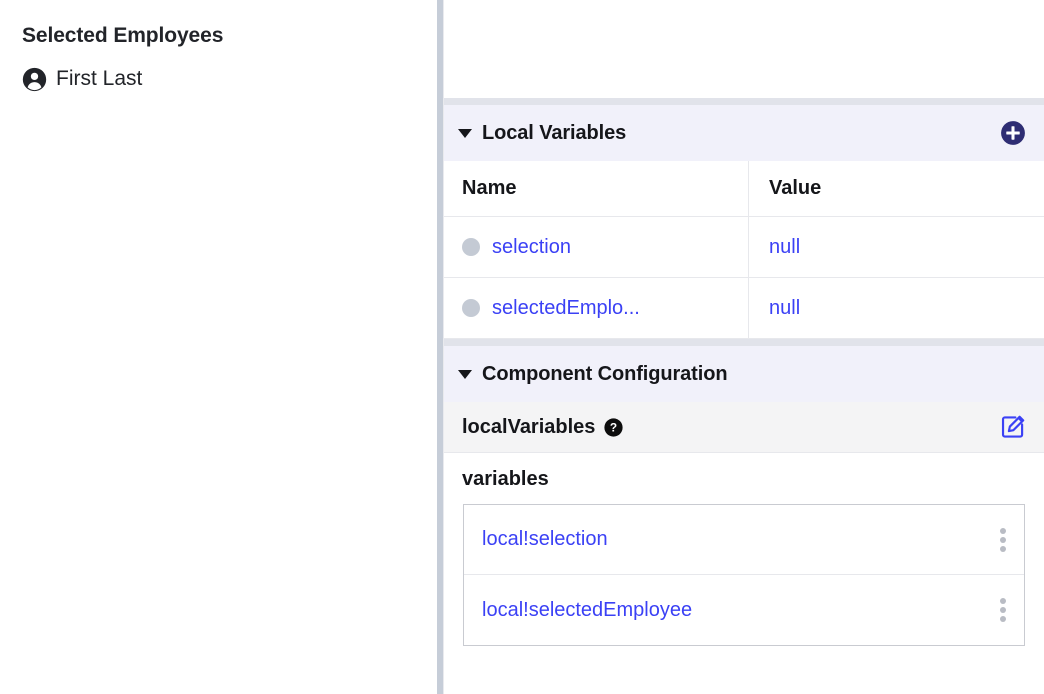  I want to click on table-header-cell-name: Name, so click(596, 188).